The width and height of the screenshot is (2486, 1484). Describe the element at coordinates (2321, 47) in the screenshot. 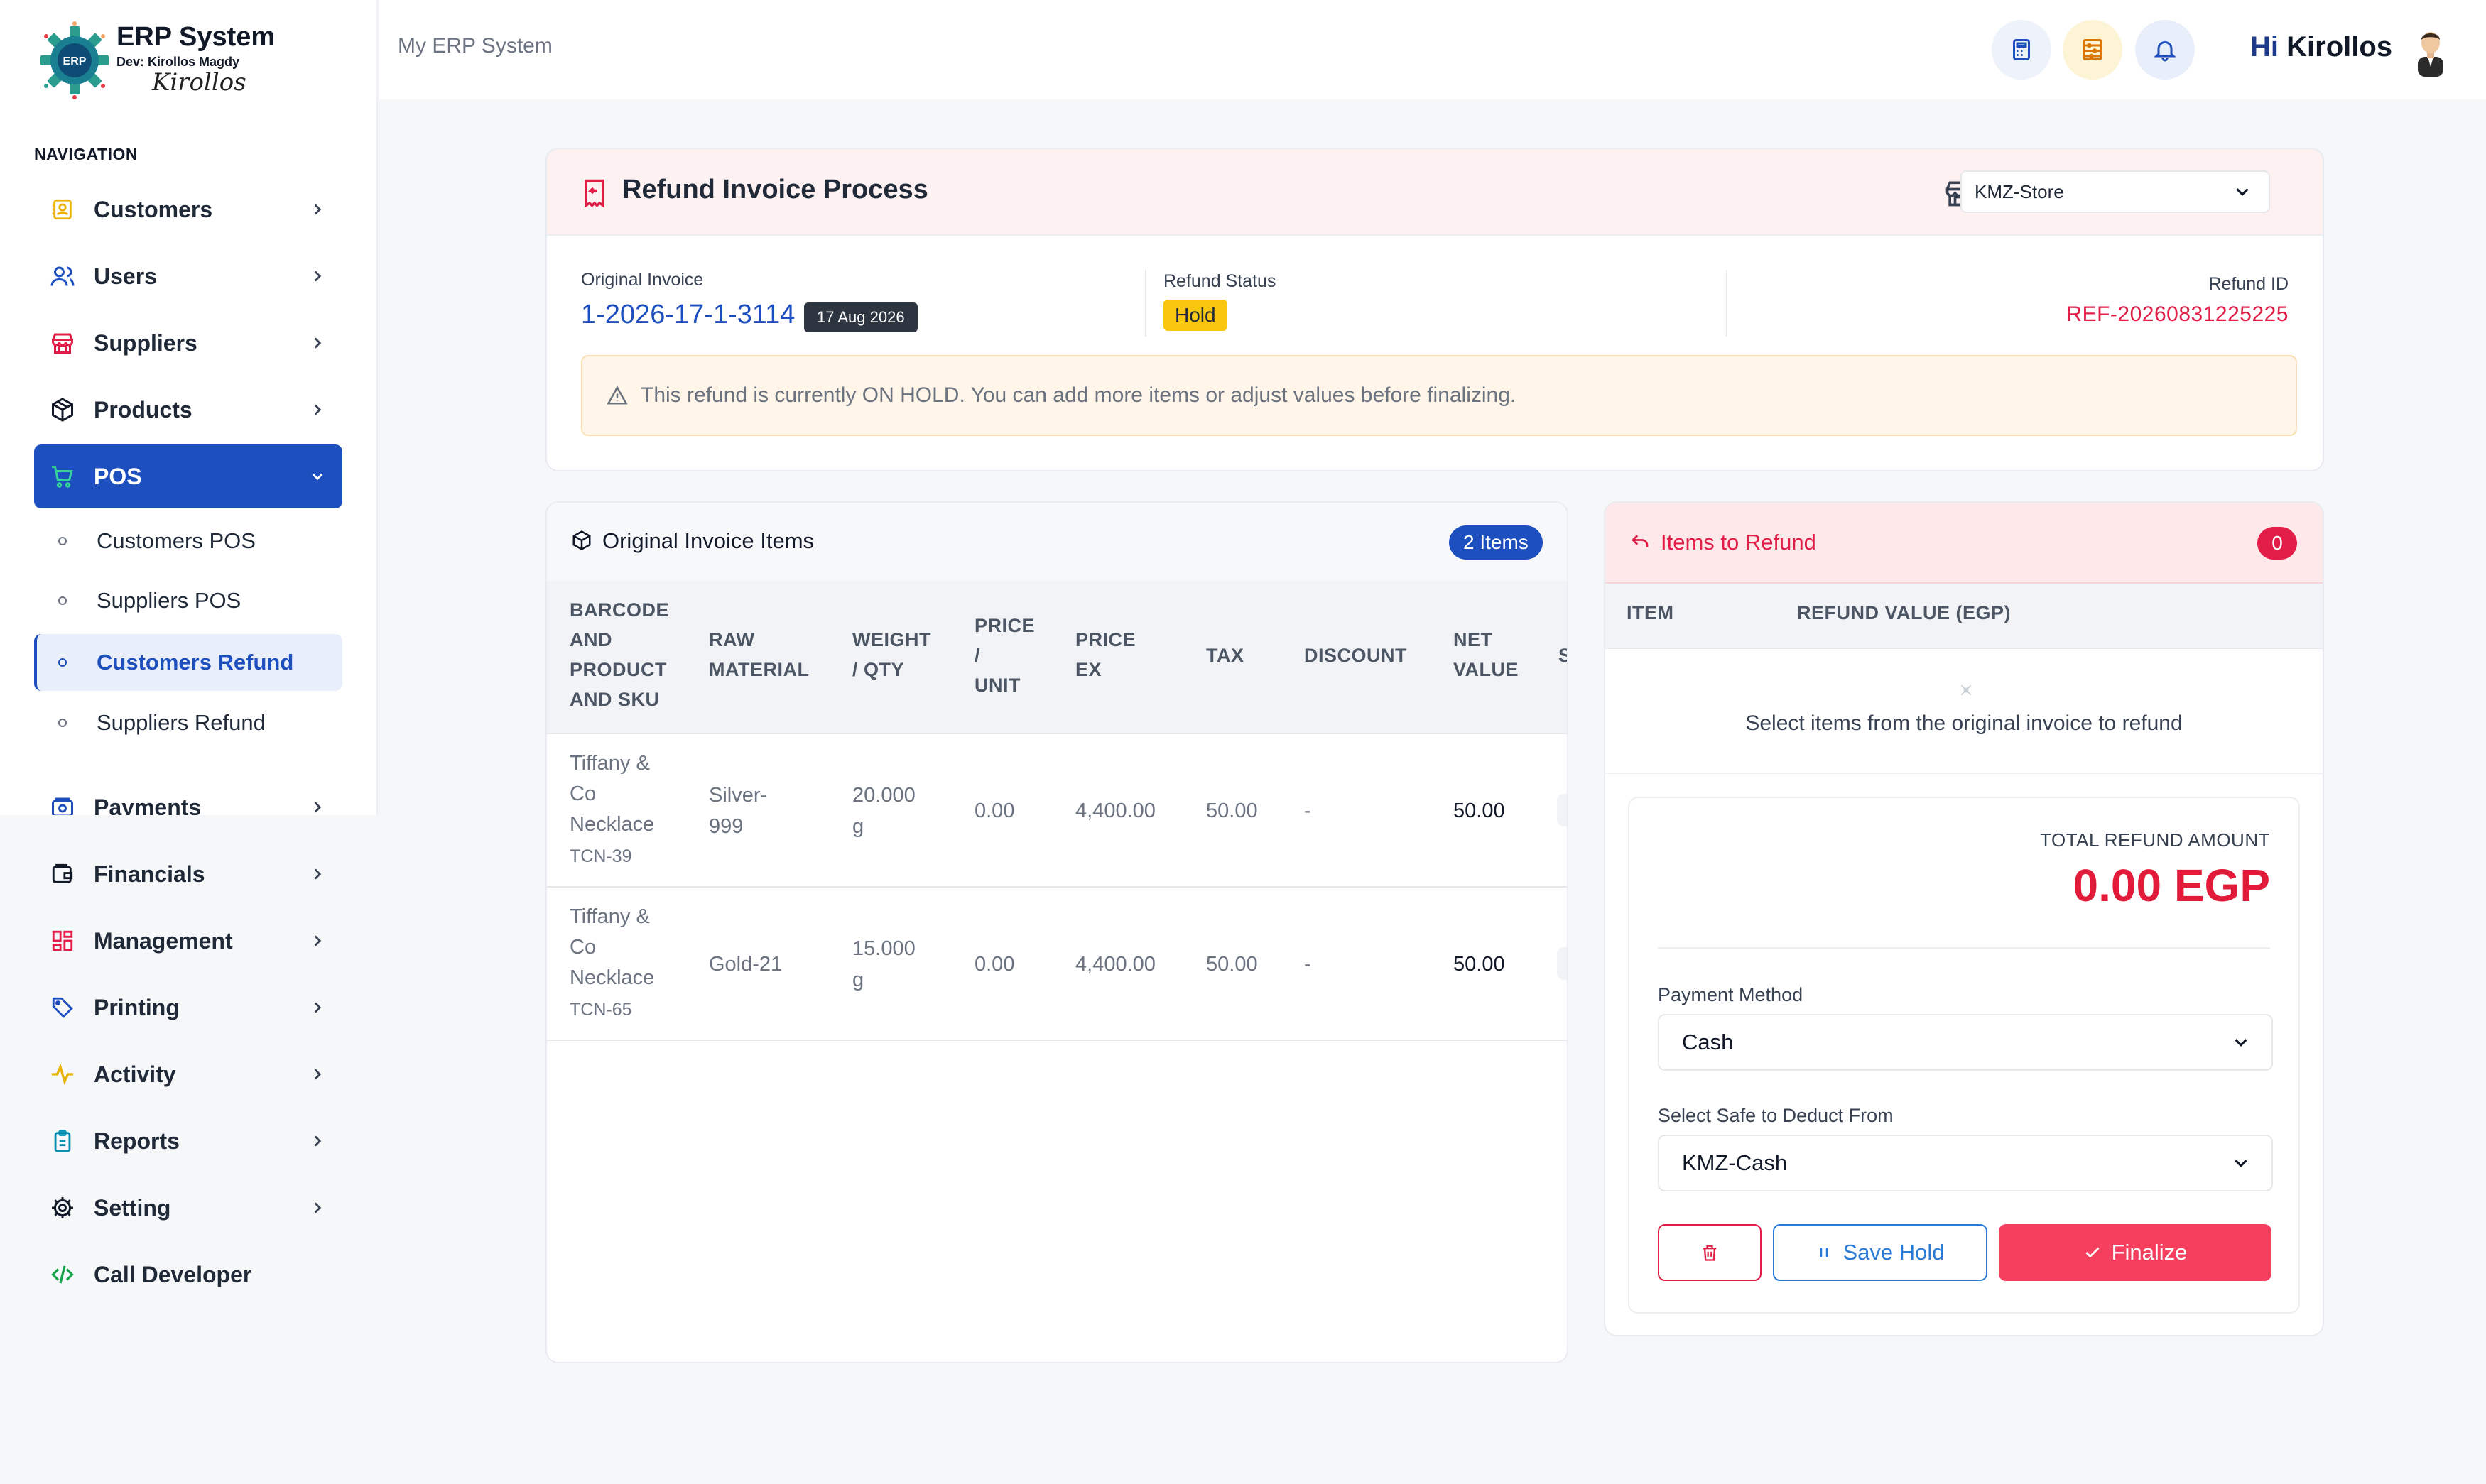

I see `user-greeting: Hi Kirollos` at that location.